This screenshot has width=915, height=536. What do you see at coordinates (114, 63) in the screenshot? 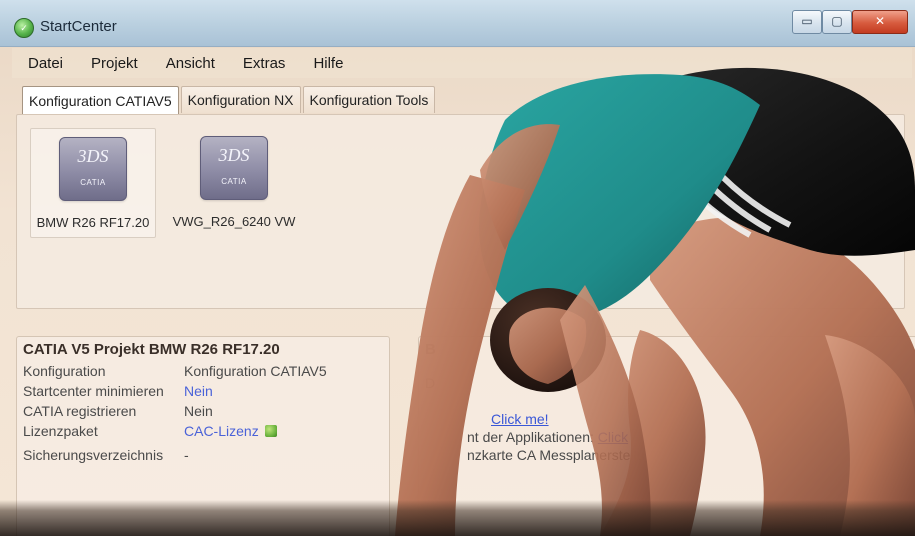
I see `menu-projekt: Projekt` at bounding box center [114, 63].